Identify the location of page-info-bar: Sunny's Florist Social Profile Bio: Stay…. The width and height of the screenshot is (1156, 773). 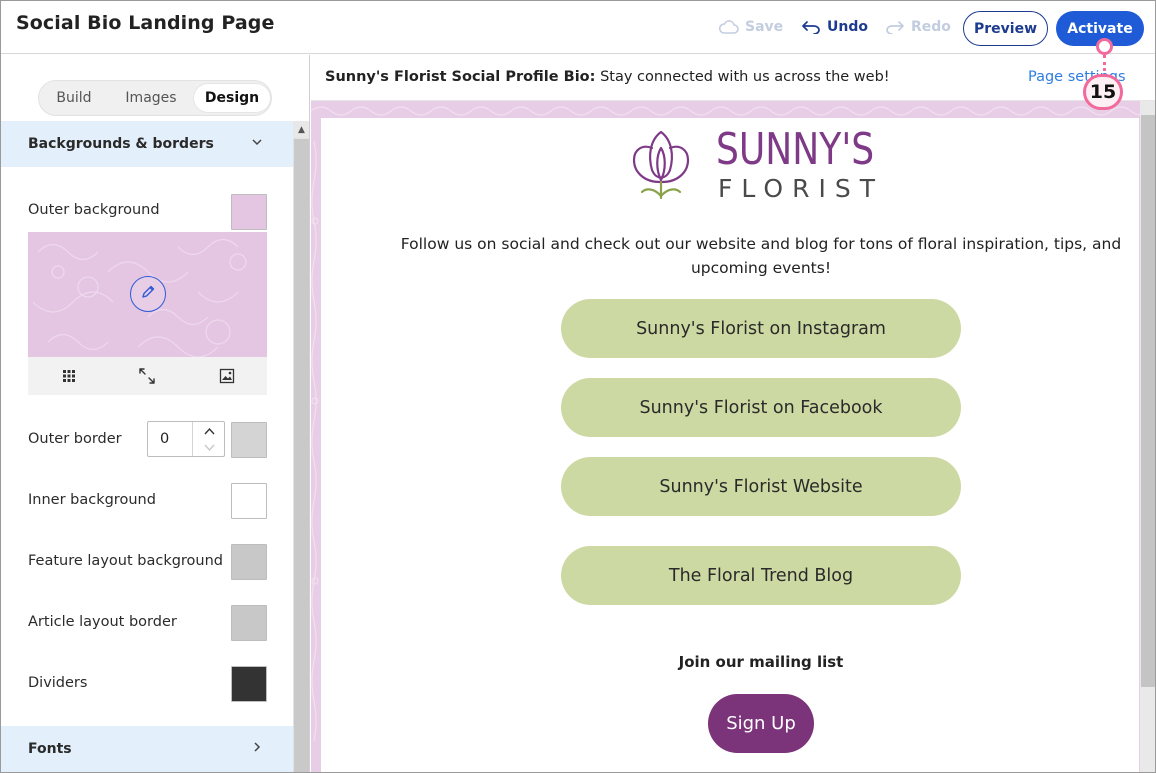
(733, 78).